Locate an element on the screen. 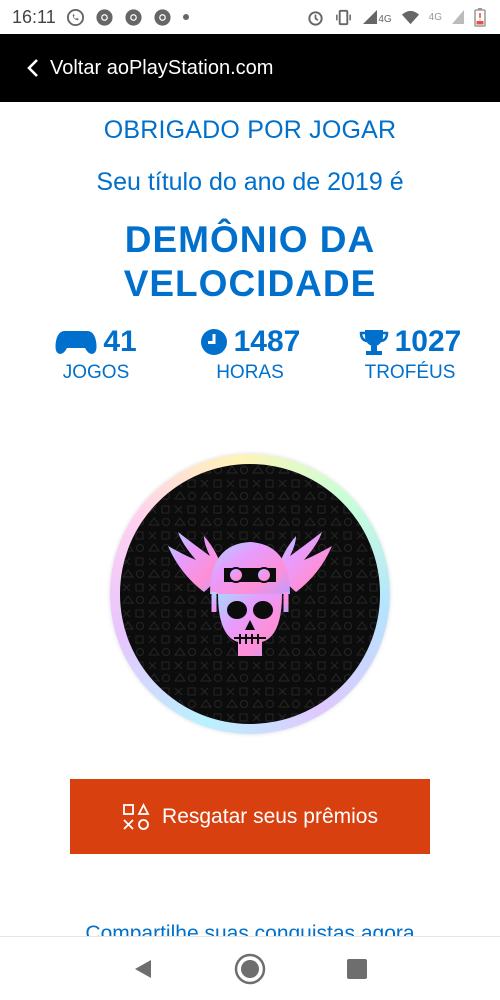 The image size is (500, 1000). status-left: 16:11 is located at coordinates (101, 17).